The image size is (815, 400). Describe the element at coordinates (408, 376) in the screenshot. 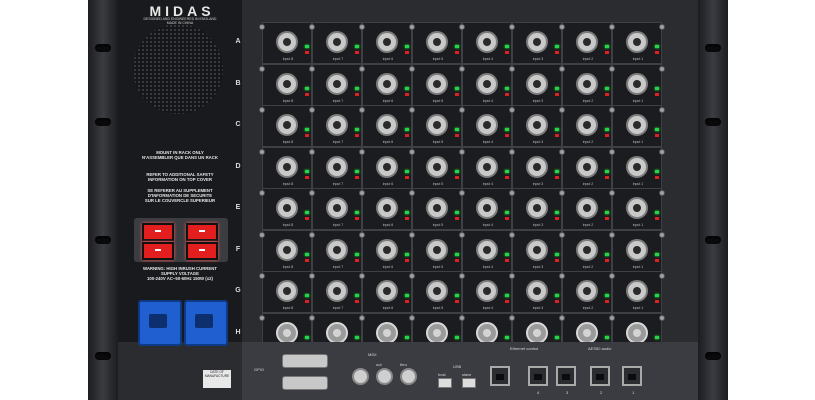

I see `midi-thru-port` at that location.